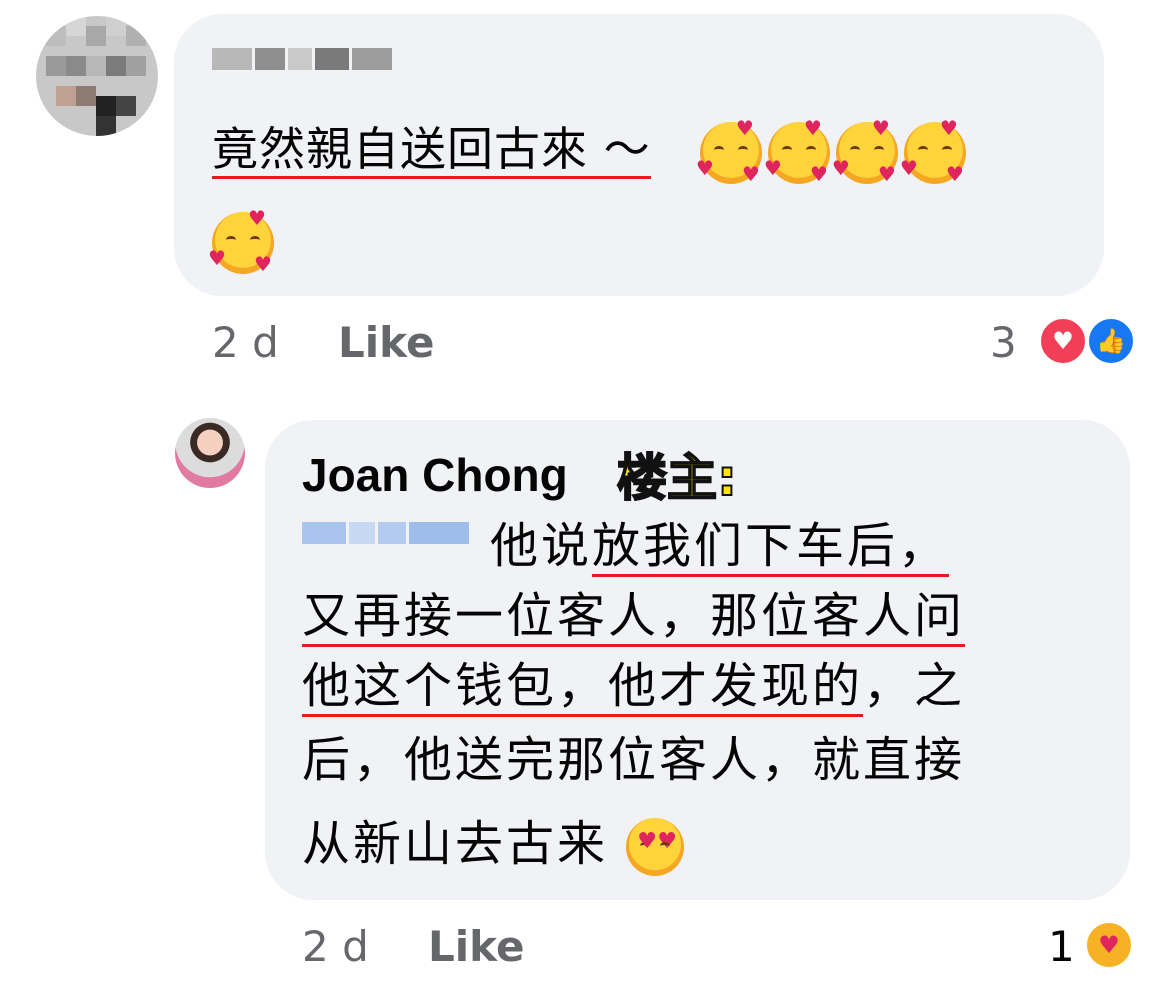 The height and width of the screenshot is (981, 1170). What do you see at coordinates (541, 546) in the screenshot?
I see `reply-line1-plain: 他说` at bounding box center [541, 546].